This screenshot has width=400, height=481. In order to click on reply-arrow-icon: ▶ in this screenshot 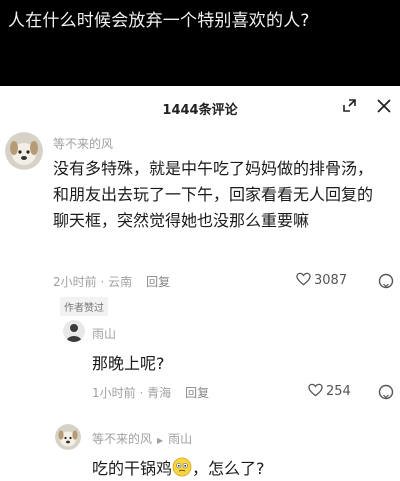, I will do `click(160, 440)`.